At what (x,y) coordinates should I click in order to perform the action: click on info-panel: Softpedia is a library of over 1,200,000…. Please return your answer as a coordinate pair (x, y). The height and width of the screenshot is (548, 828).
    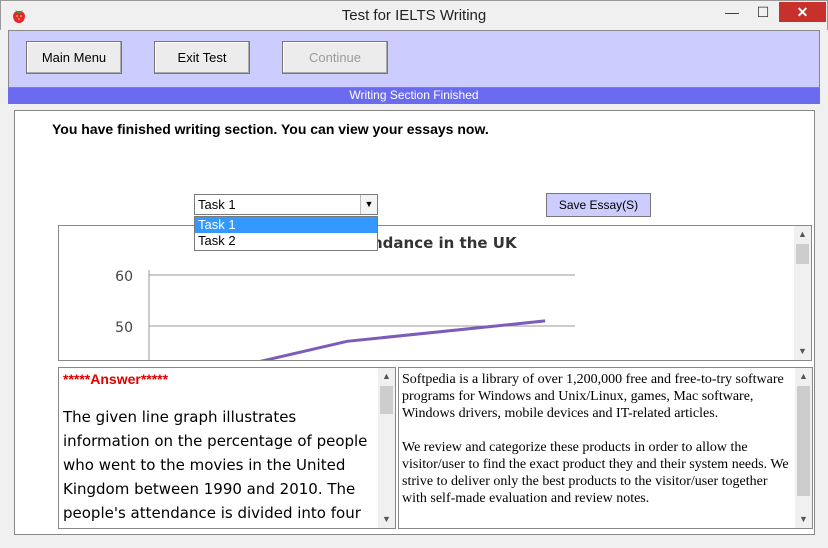
    Looking at the image, I should click on (605, 448).